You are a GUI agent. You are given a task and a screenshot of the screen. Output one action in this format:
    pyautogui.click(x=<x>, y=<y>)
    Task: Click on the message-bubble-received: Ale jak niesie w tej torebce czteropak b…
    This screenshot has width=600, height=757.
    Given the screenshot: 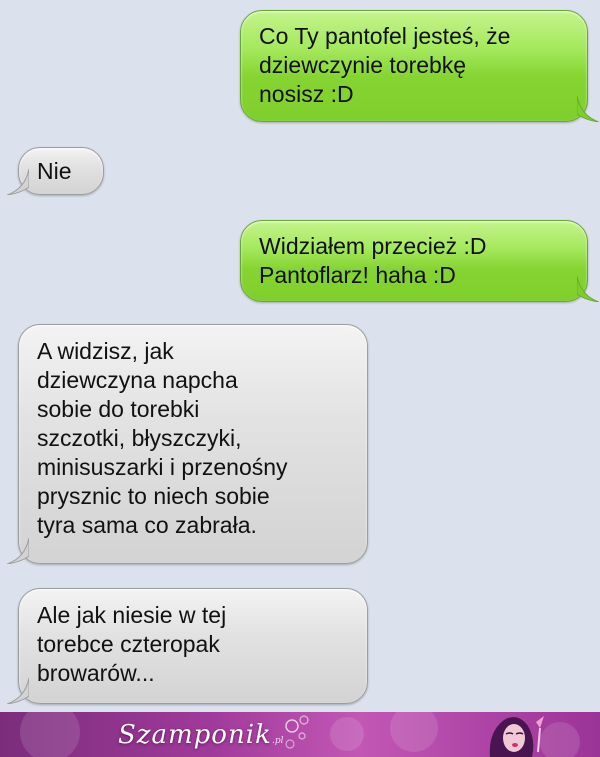 What is the action you would take?
    pyautogui.click(x=187, y=646)
    